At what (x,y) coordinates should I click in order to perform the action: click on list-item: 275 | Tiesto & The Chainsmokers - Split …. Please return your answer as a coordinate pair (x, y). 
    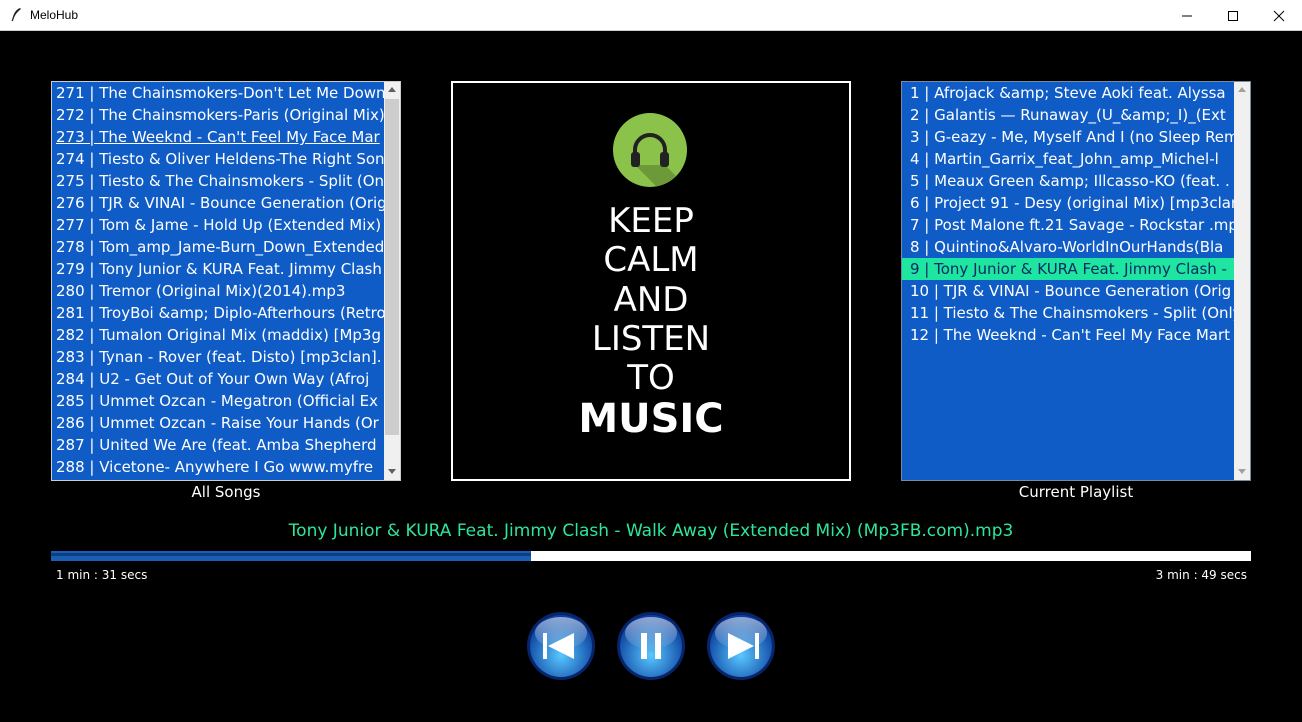
    Looking at the image, I should click on (218, 181).